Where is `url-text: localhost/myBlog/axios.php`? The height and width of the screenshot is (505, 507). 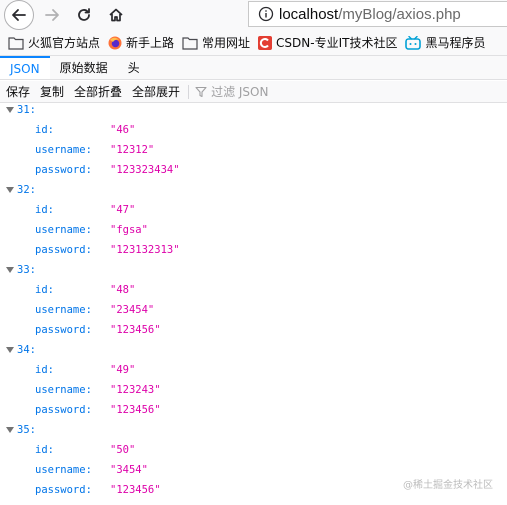 url-text: localhost/myBlog/axios.php is located at coordinates (370, 14).